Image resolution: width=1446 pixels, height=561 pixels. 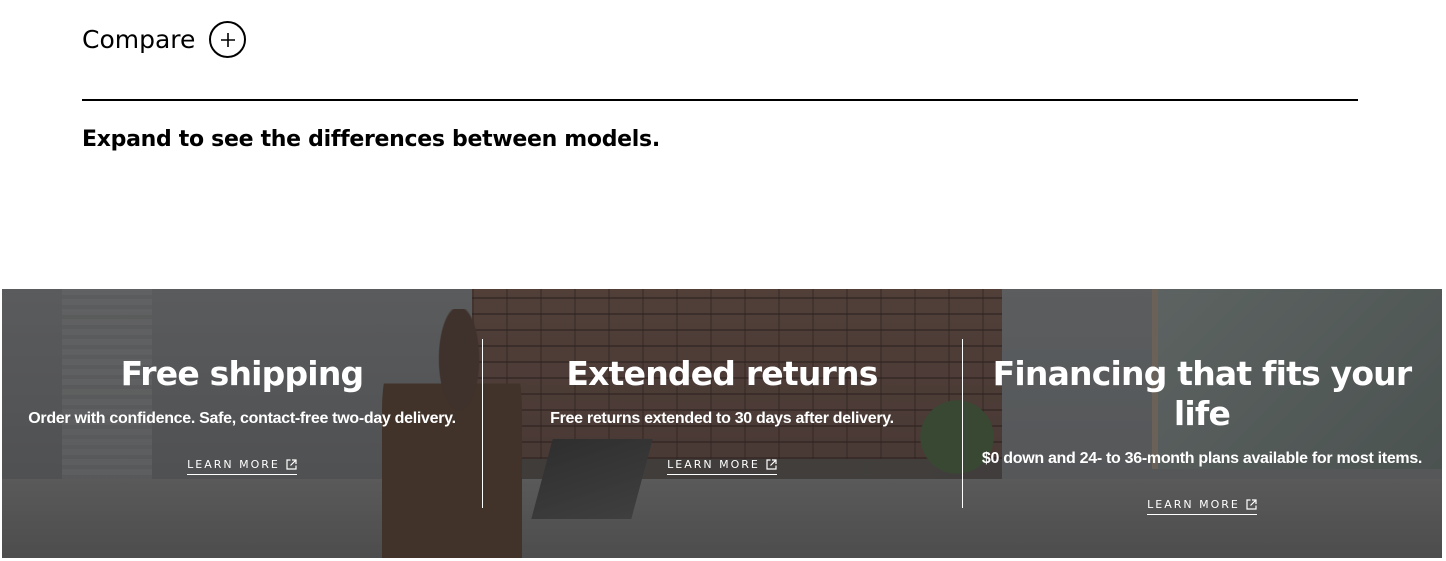 I want to click on learn-more-link-financing: LEARN MORE, so click(x=1202, y=506).